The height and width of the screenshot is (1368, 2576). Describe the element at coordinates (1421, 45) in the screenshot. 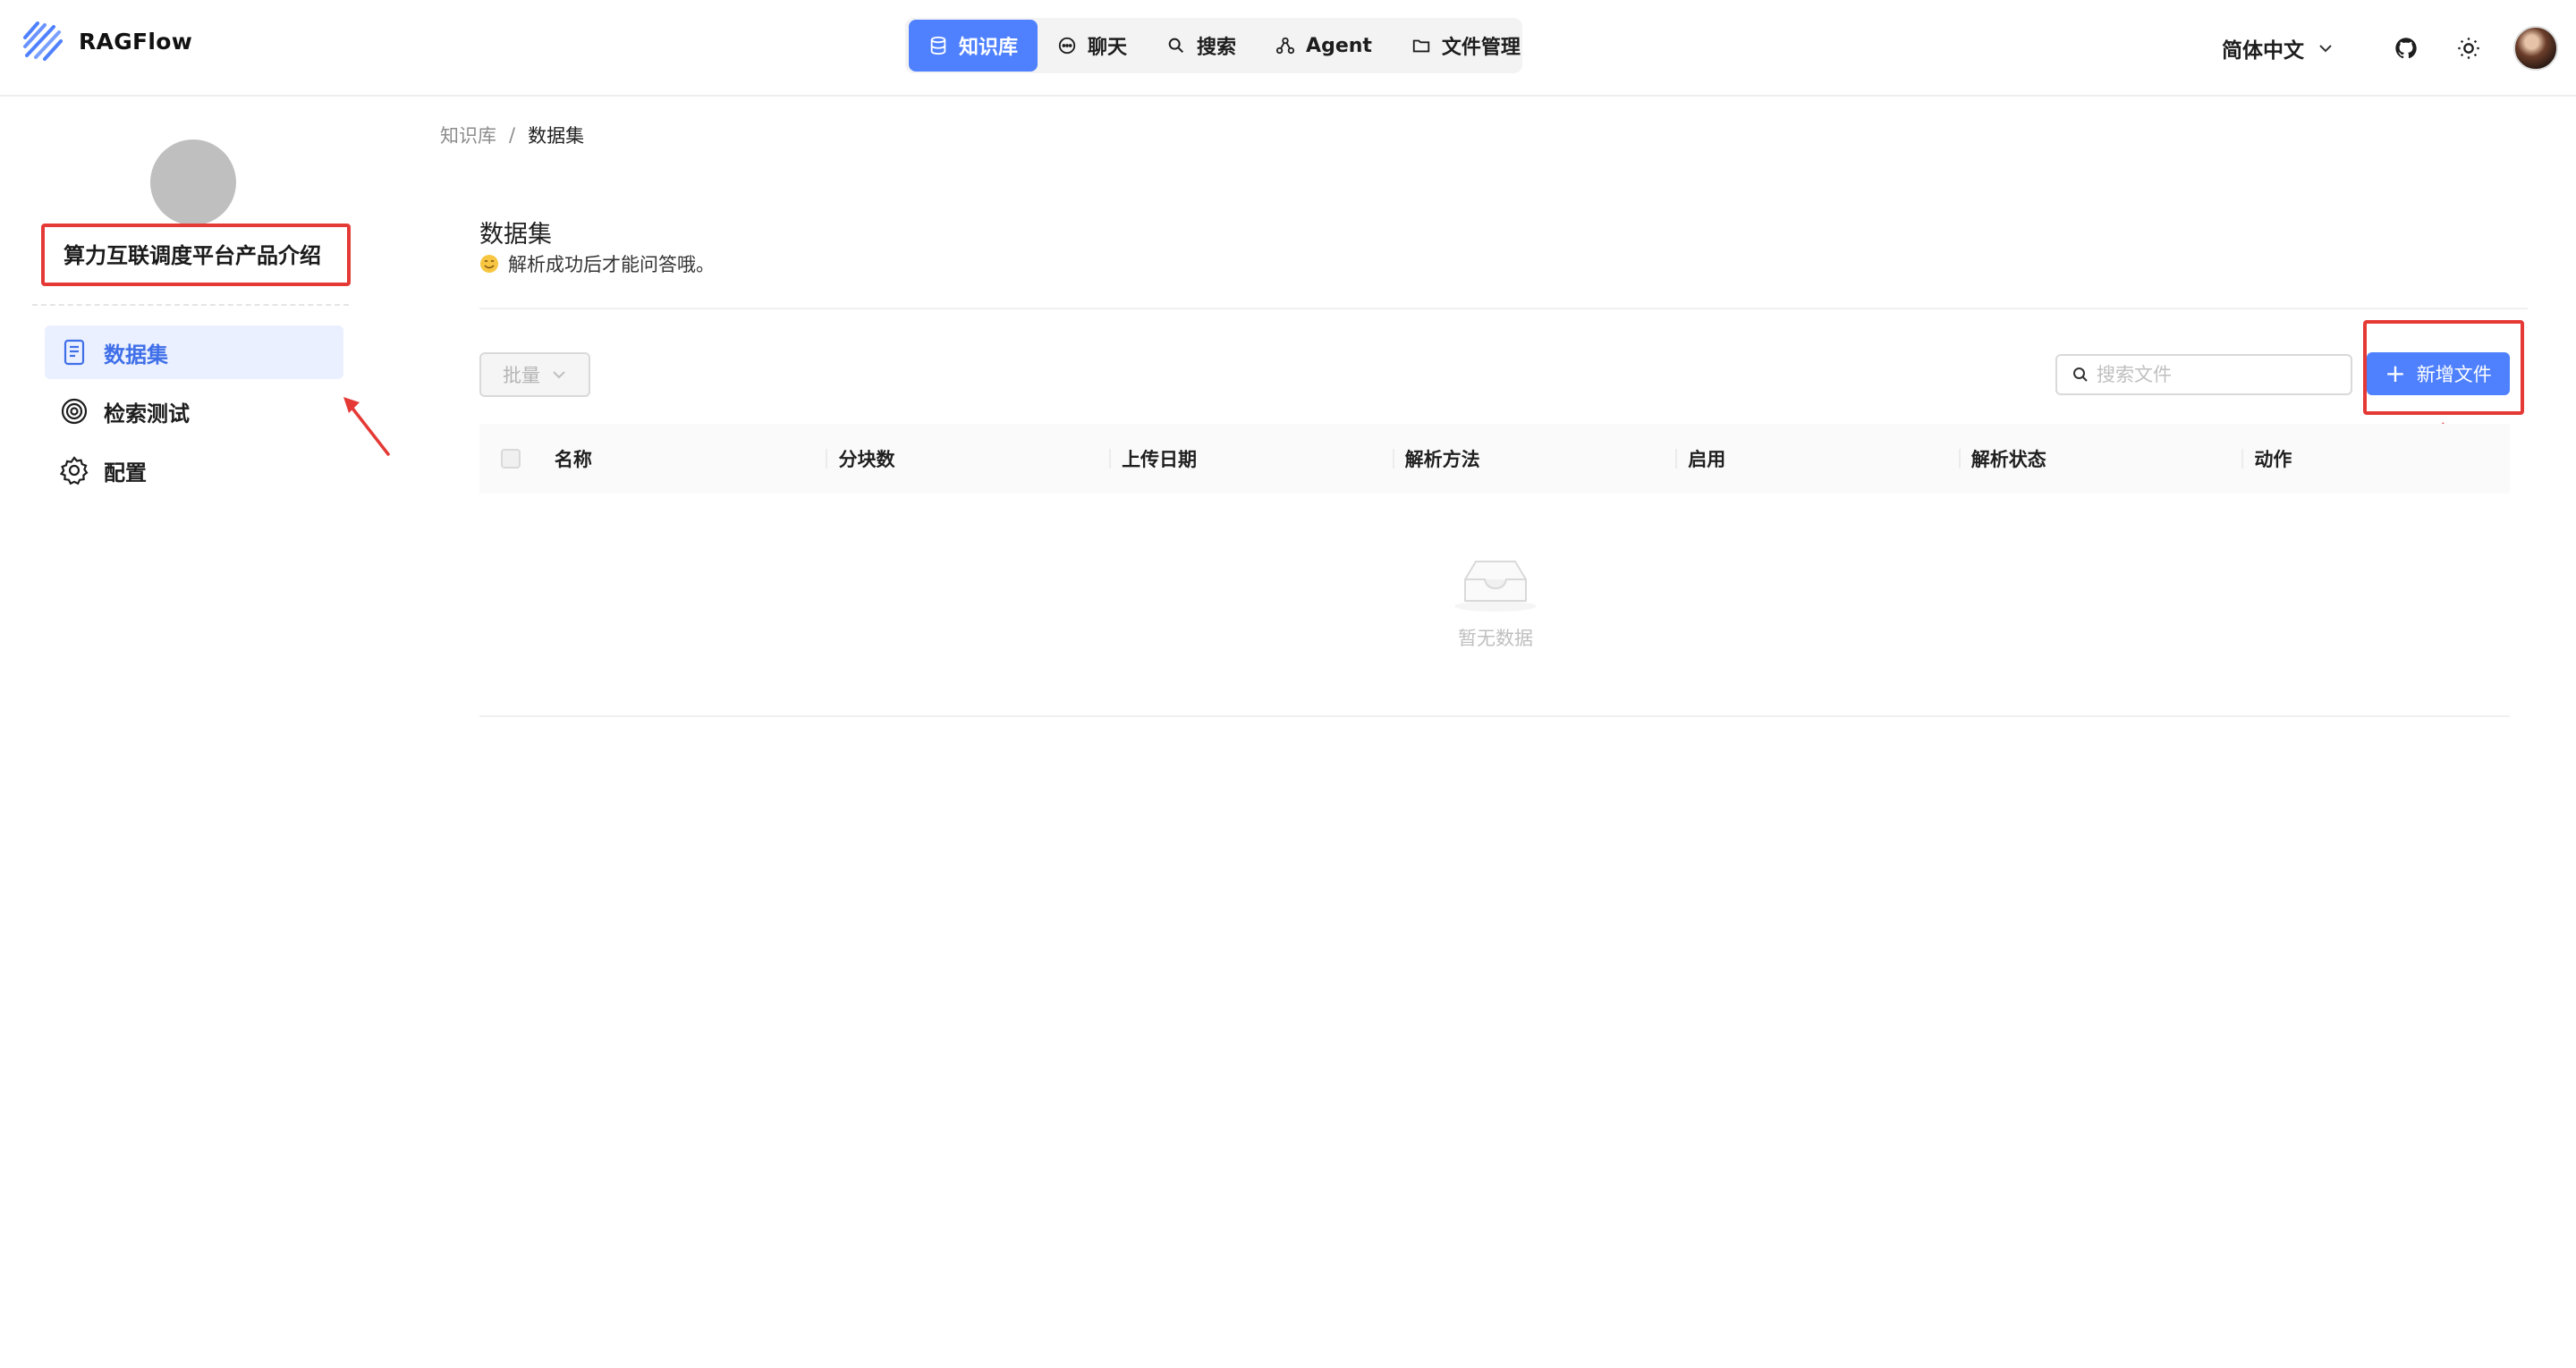

I see `folder-icon` at that location.